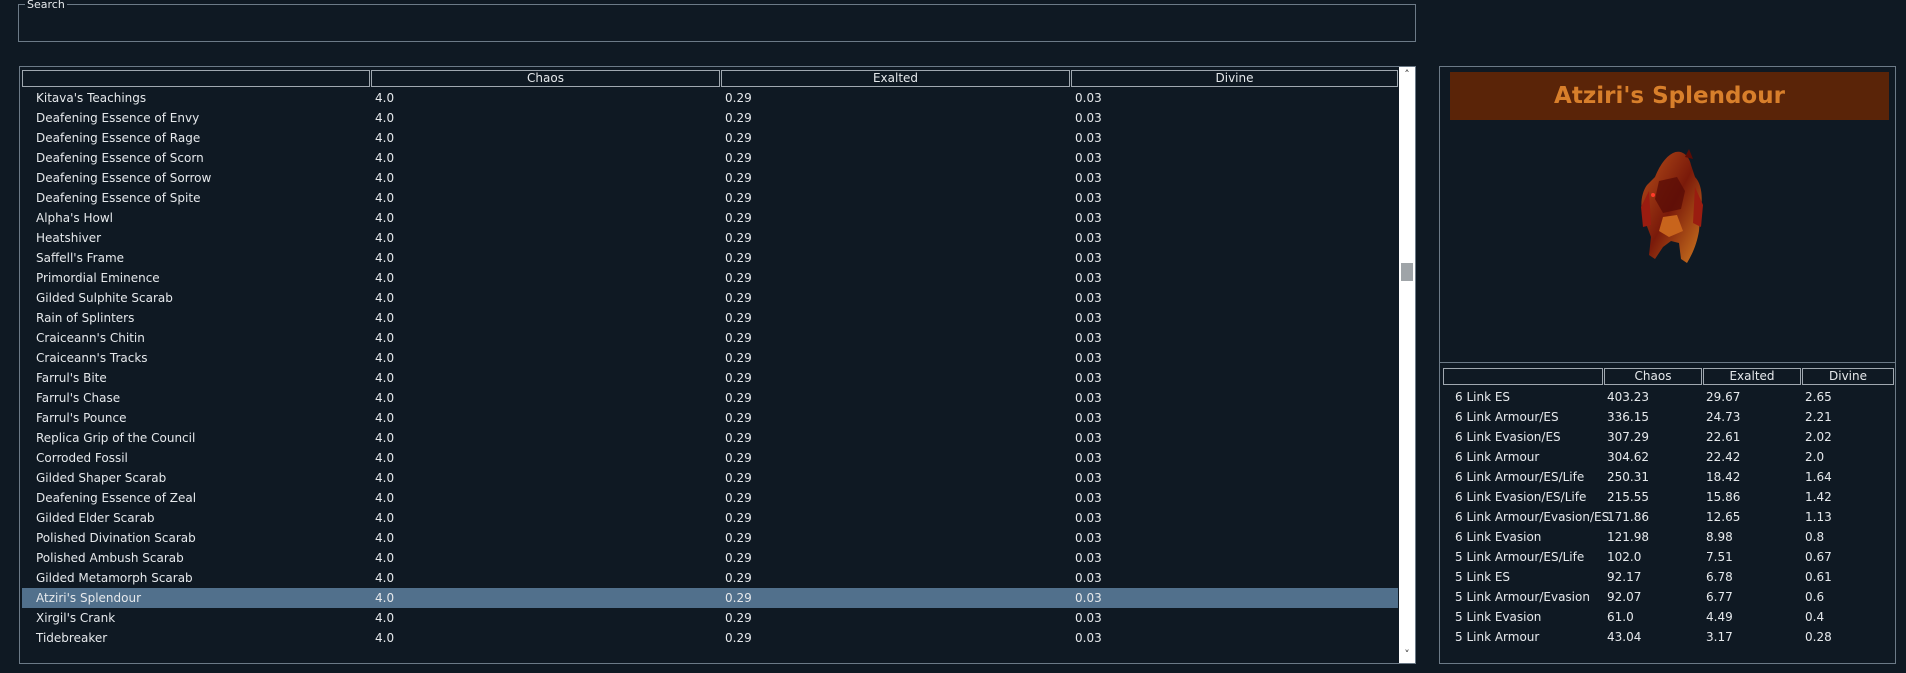 The width and height of the screenshot is (1906, 673). What do you see at coordinates (710, 238) in the screenshot?
I see `table-row: Heatshiver 4.0 0.29 0.03` at bounding box center [710, 238].